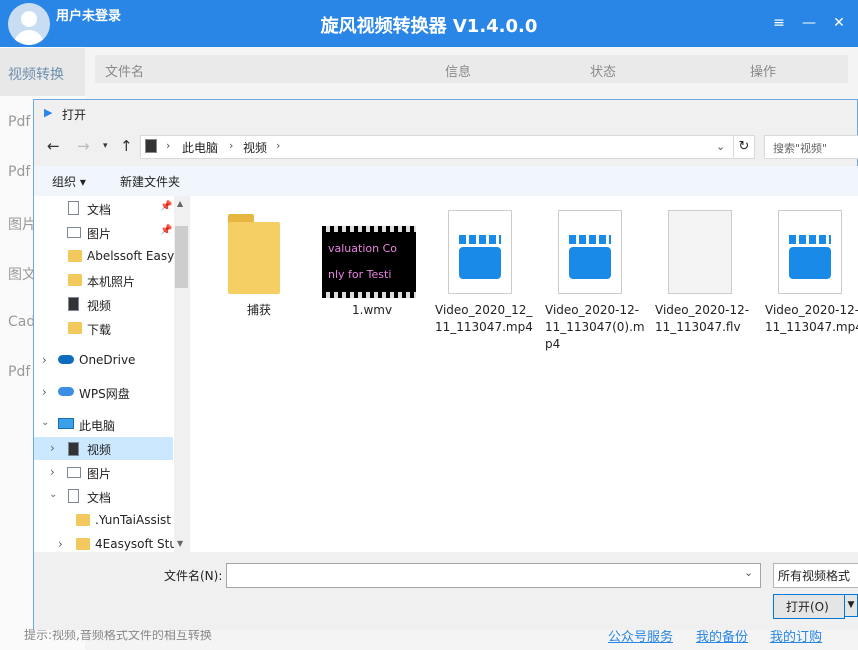 The image size is (858, 650). Describe the element at coordinates (259, 310) in the screenshot. I see `file-name: 捕获` at that location.